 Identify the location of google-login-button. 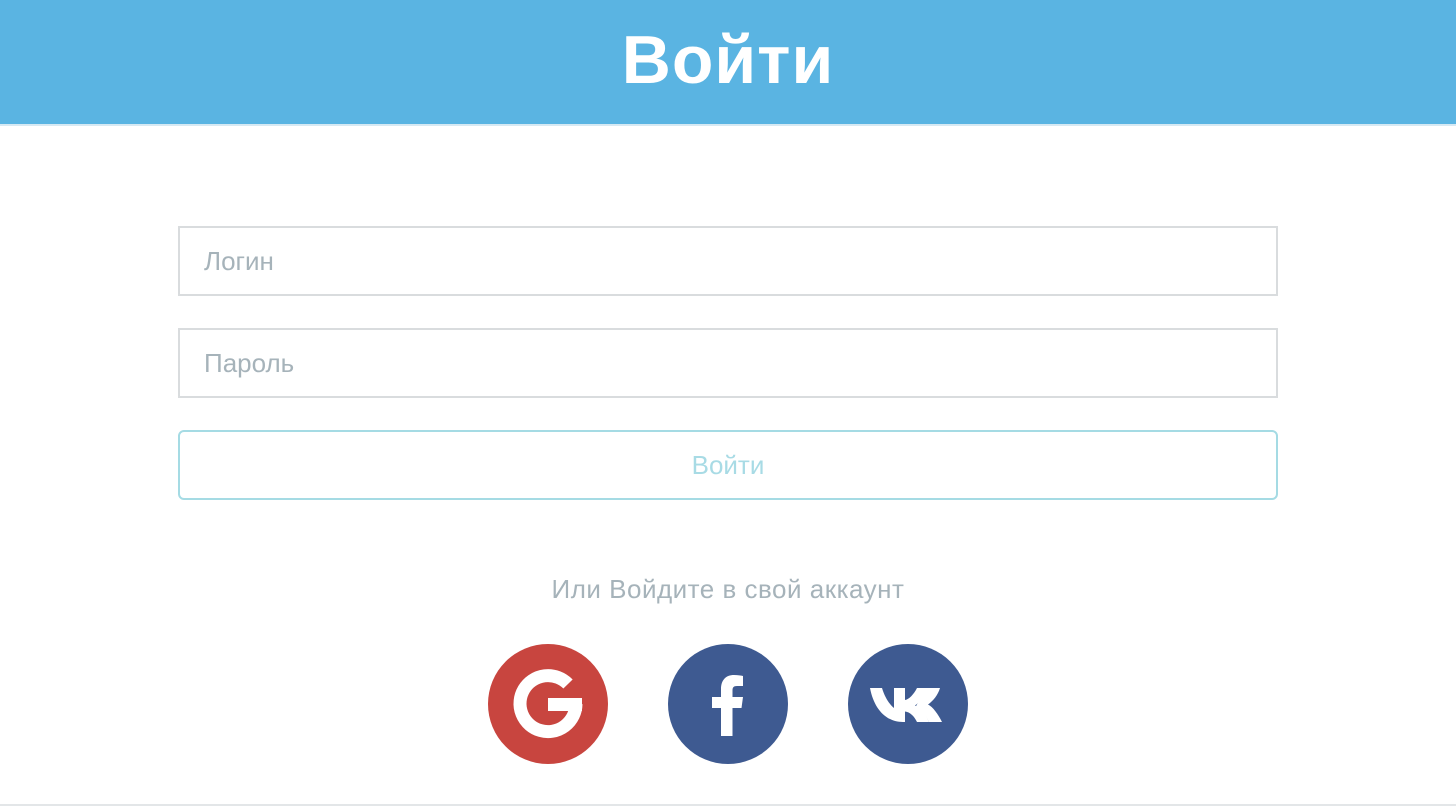
(548, 704).